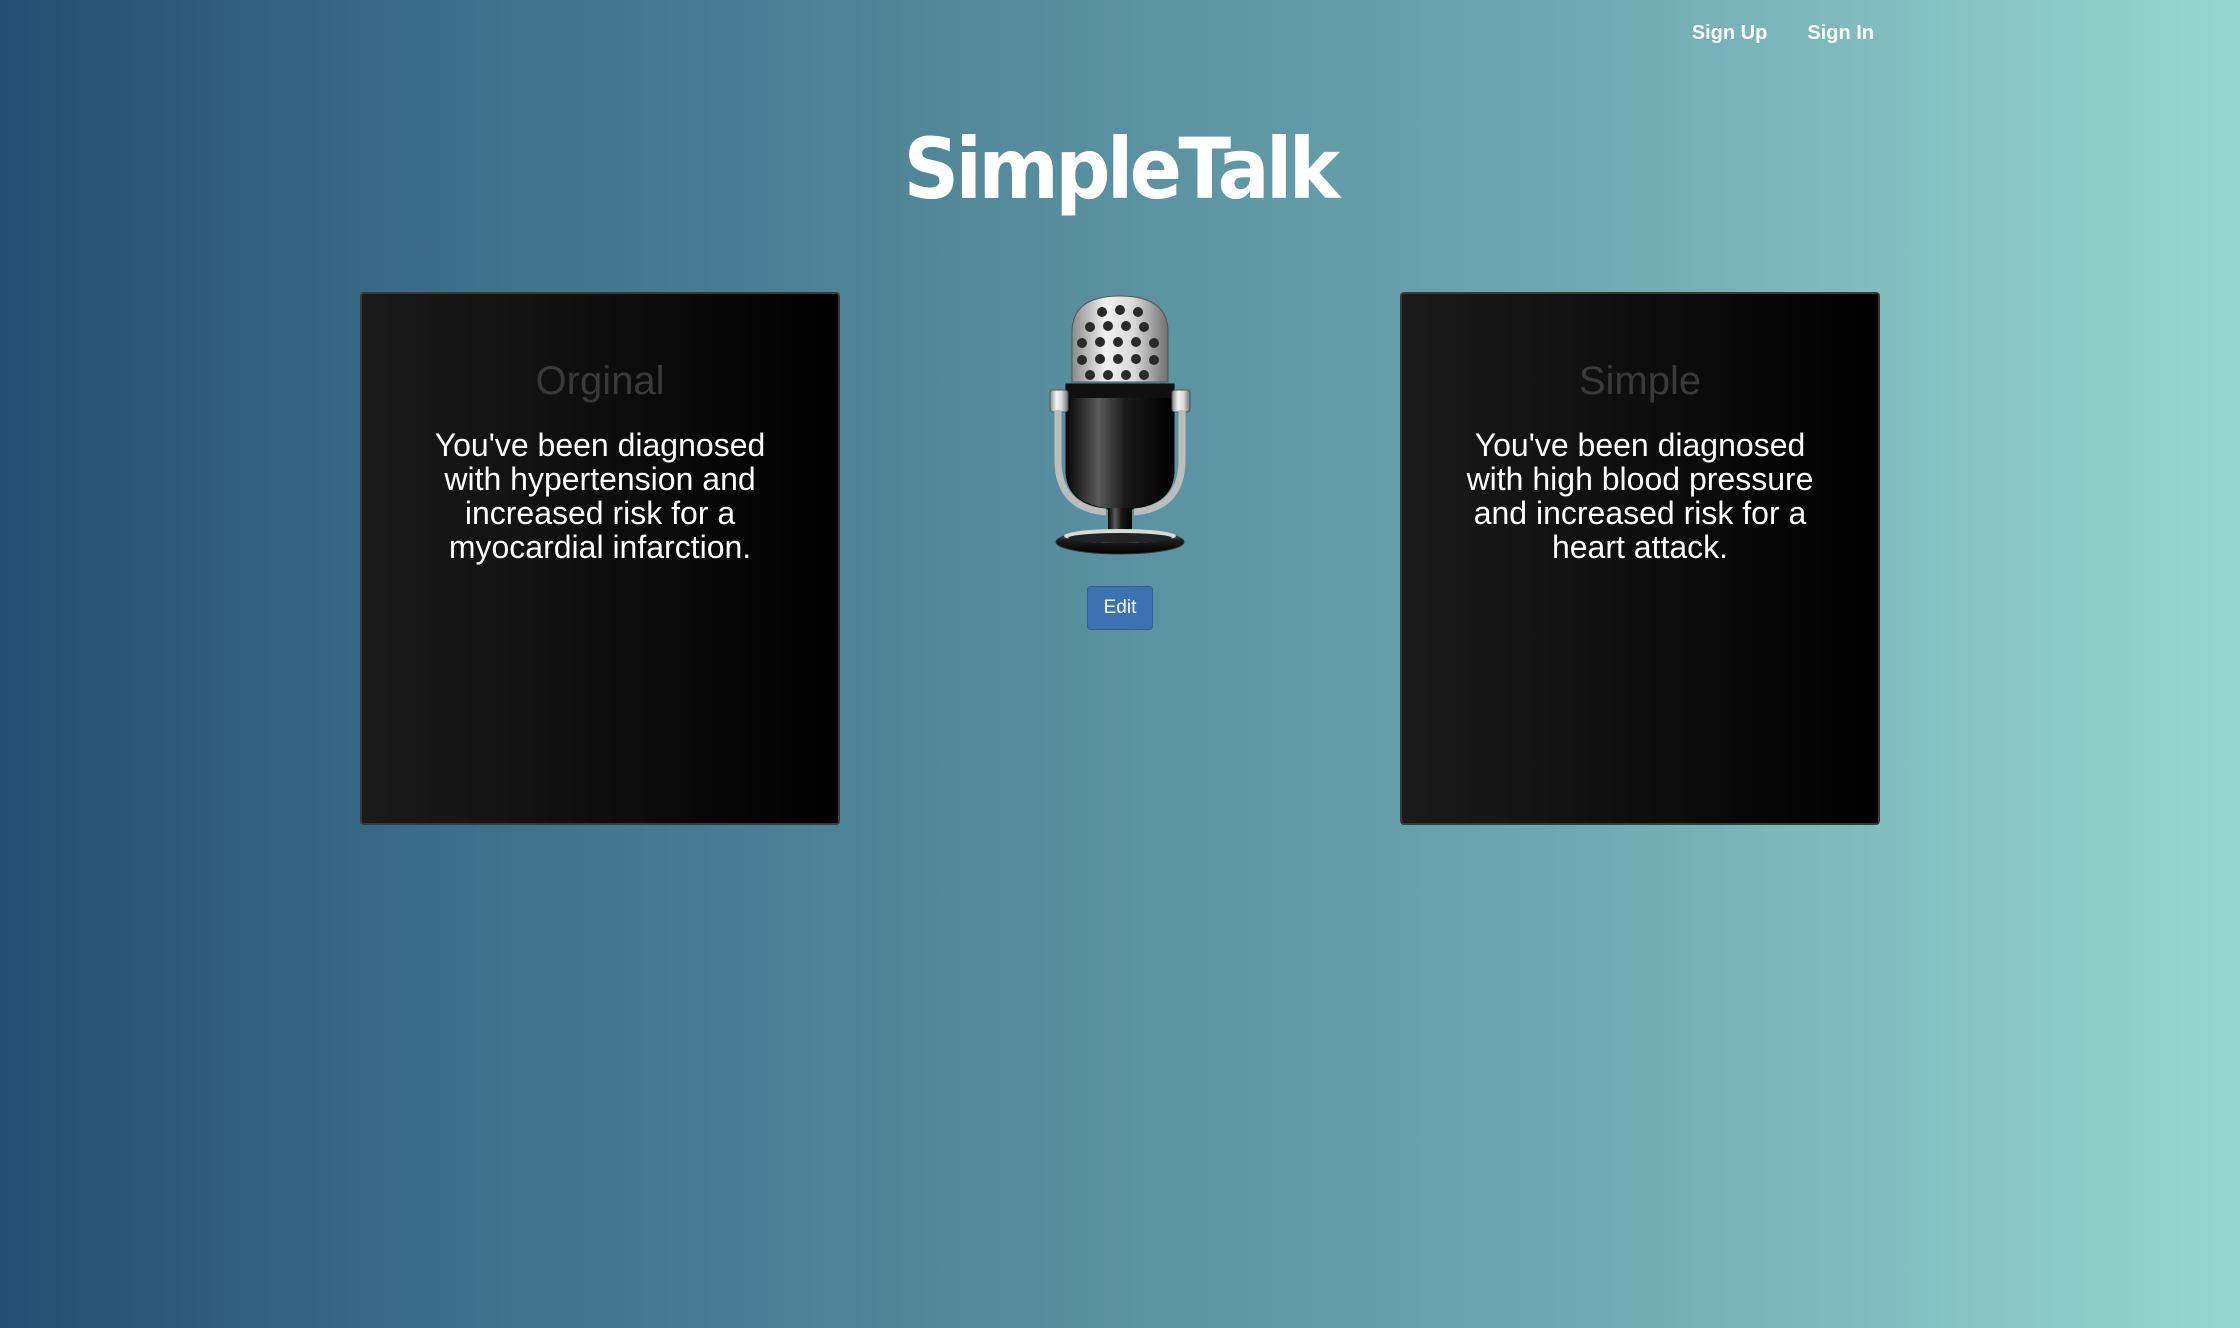 Image resolution: width=2240 pixels, height=1328 pixels. What do you see at coordinates (1783, 33) in the screenshot?
I see `top-nav: Sign Up Sign In` at bounding box center [1783, 33].